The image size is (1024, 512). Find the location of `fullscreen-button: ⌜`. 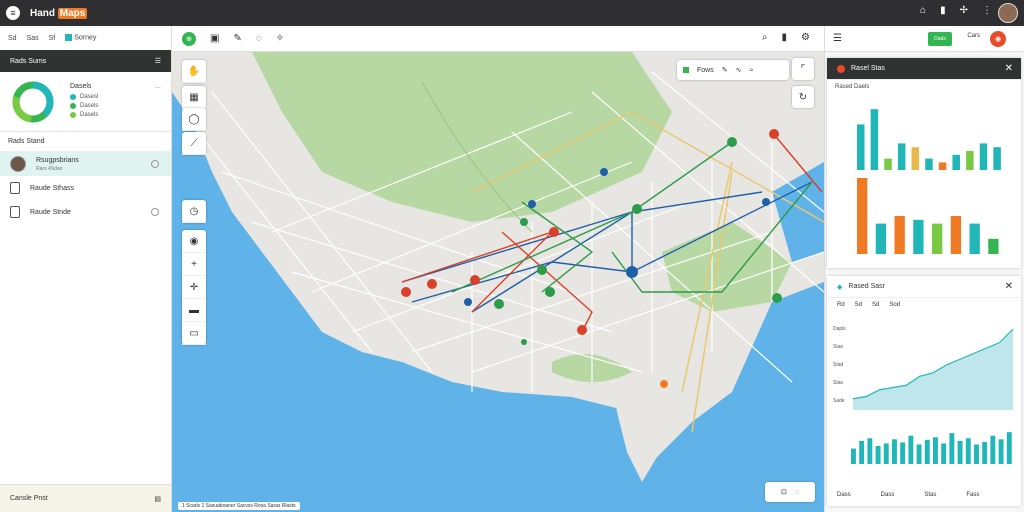

fullscreen-button: ⌜ is located at coordinates (803, 69).